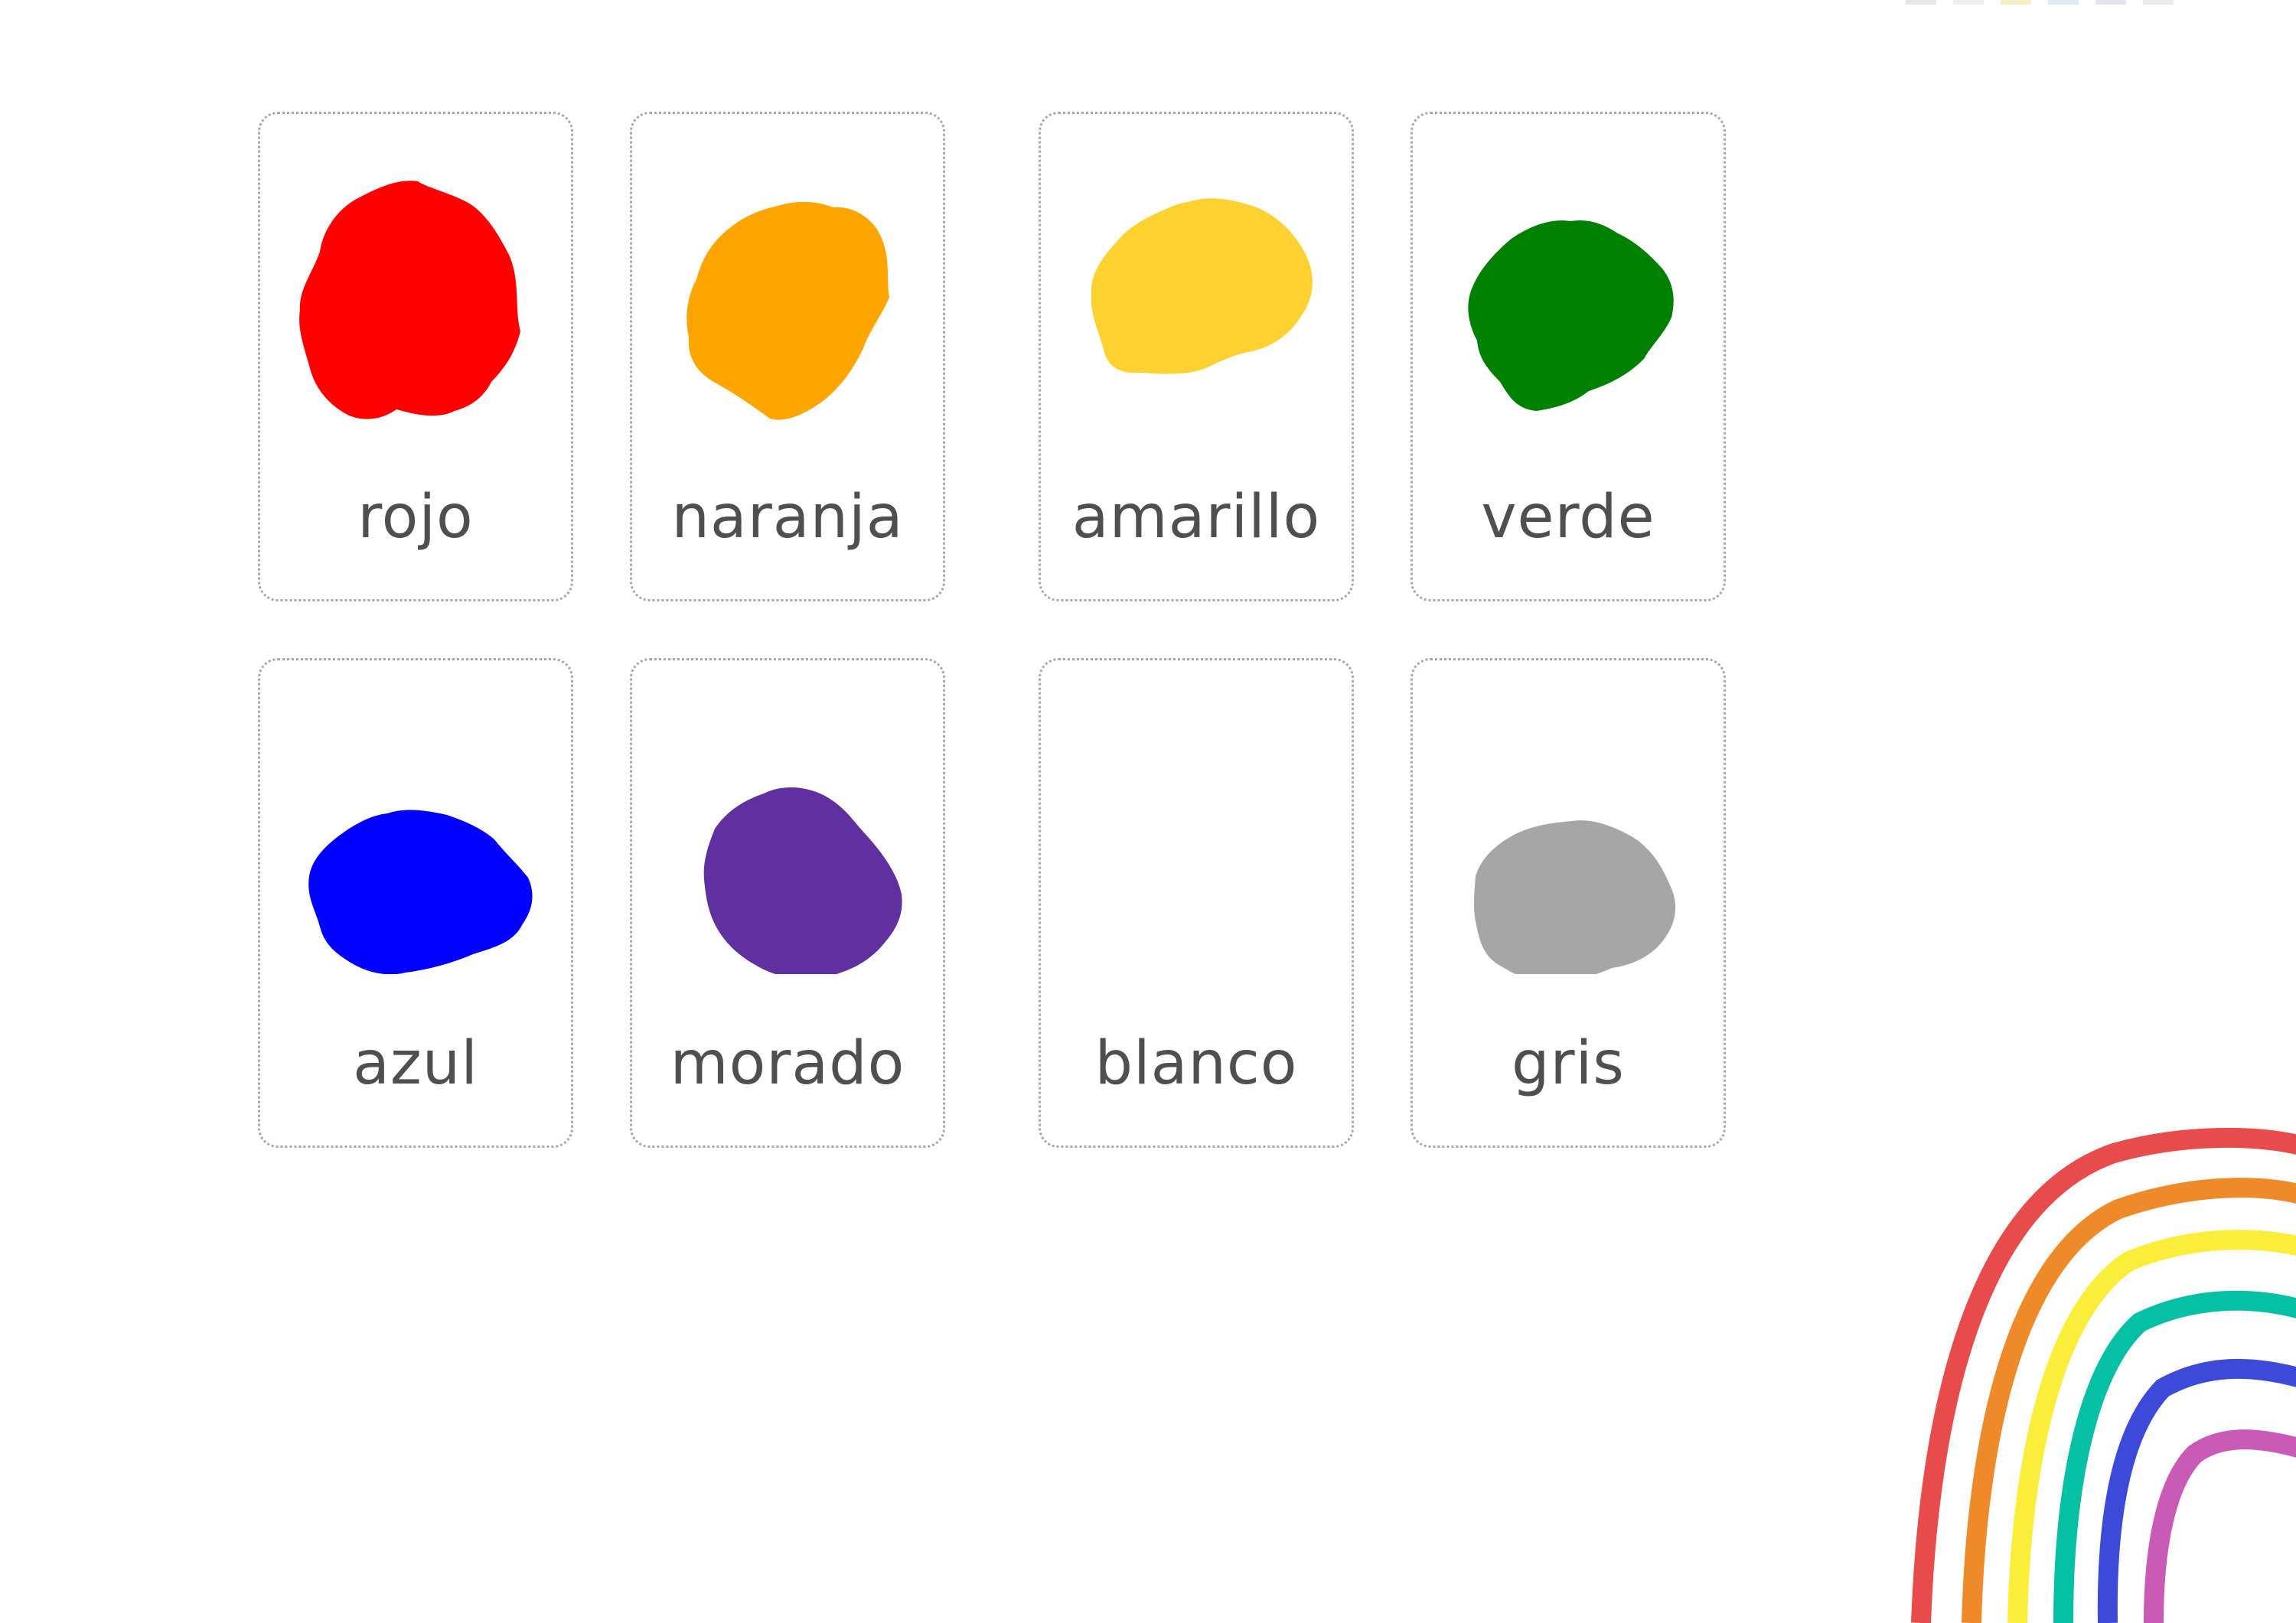  What do you see at coordinates (1196, 1064) in the screenshot?
I see `card-label: blanco` at bounding box center [1196, 1064].